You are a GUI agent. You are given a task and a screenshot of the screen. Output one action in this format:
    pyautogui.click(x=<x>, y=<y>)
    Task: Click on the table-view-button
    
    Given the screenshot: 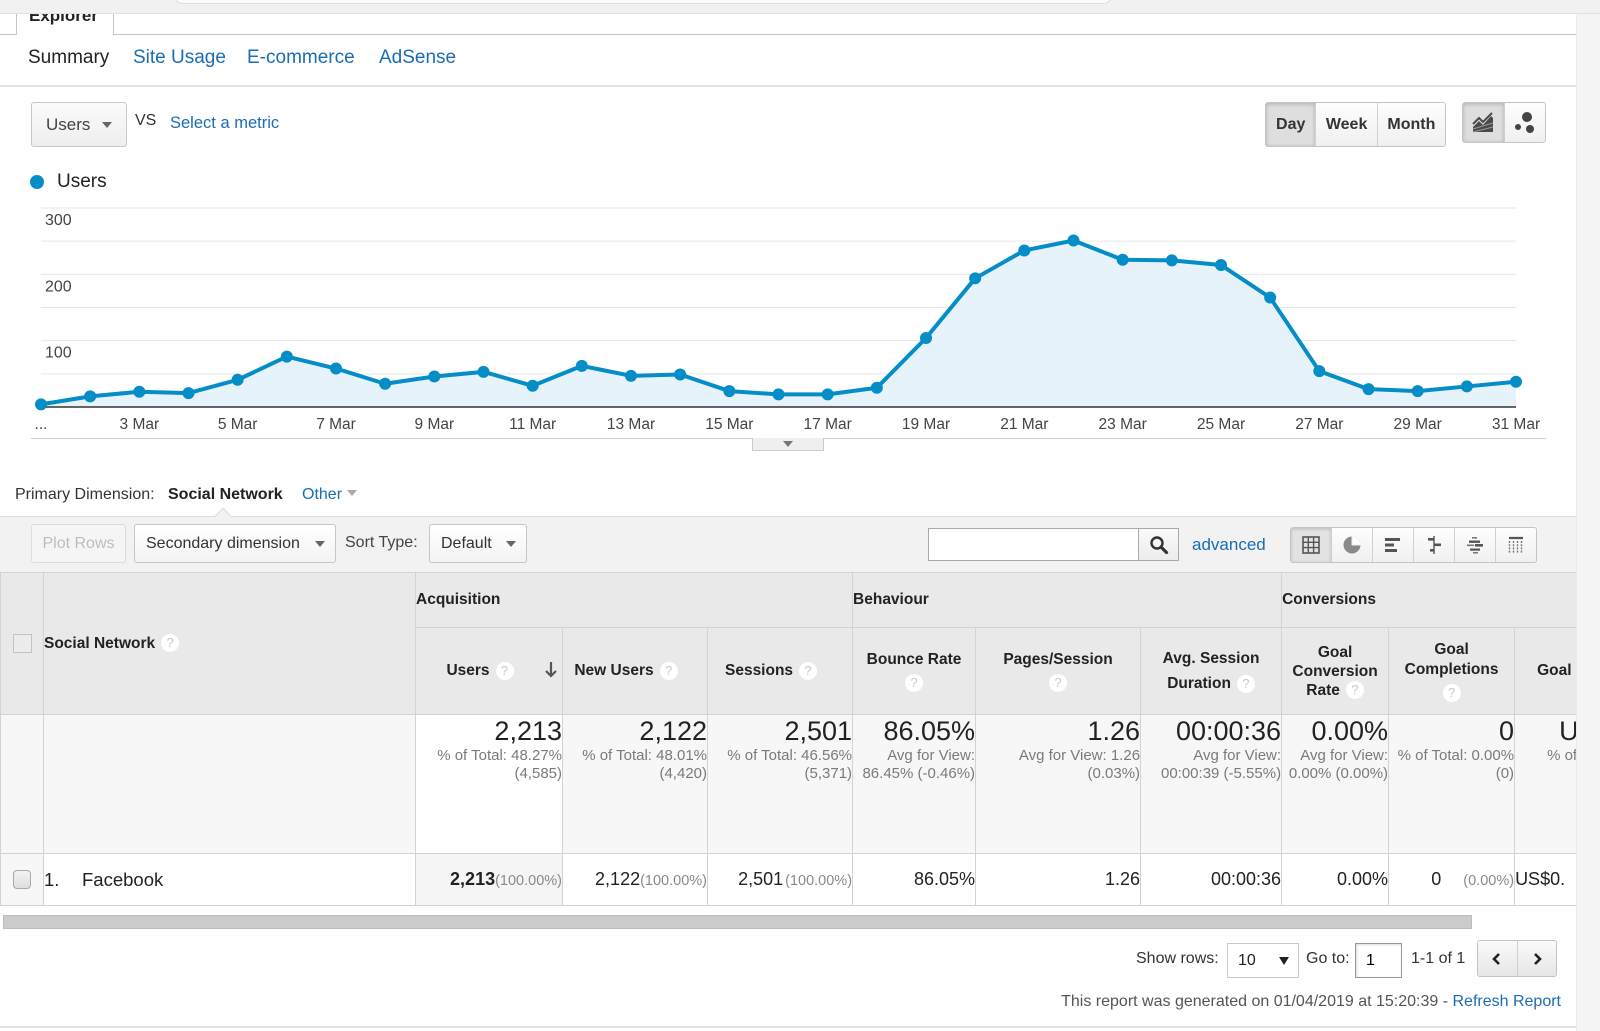 What is the action you would take?
    pyautogui.click(x=1311, y=545)
    